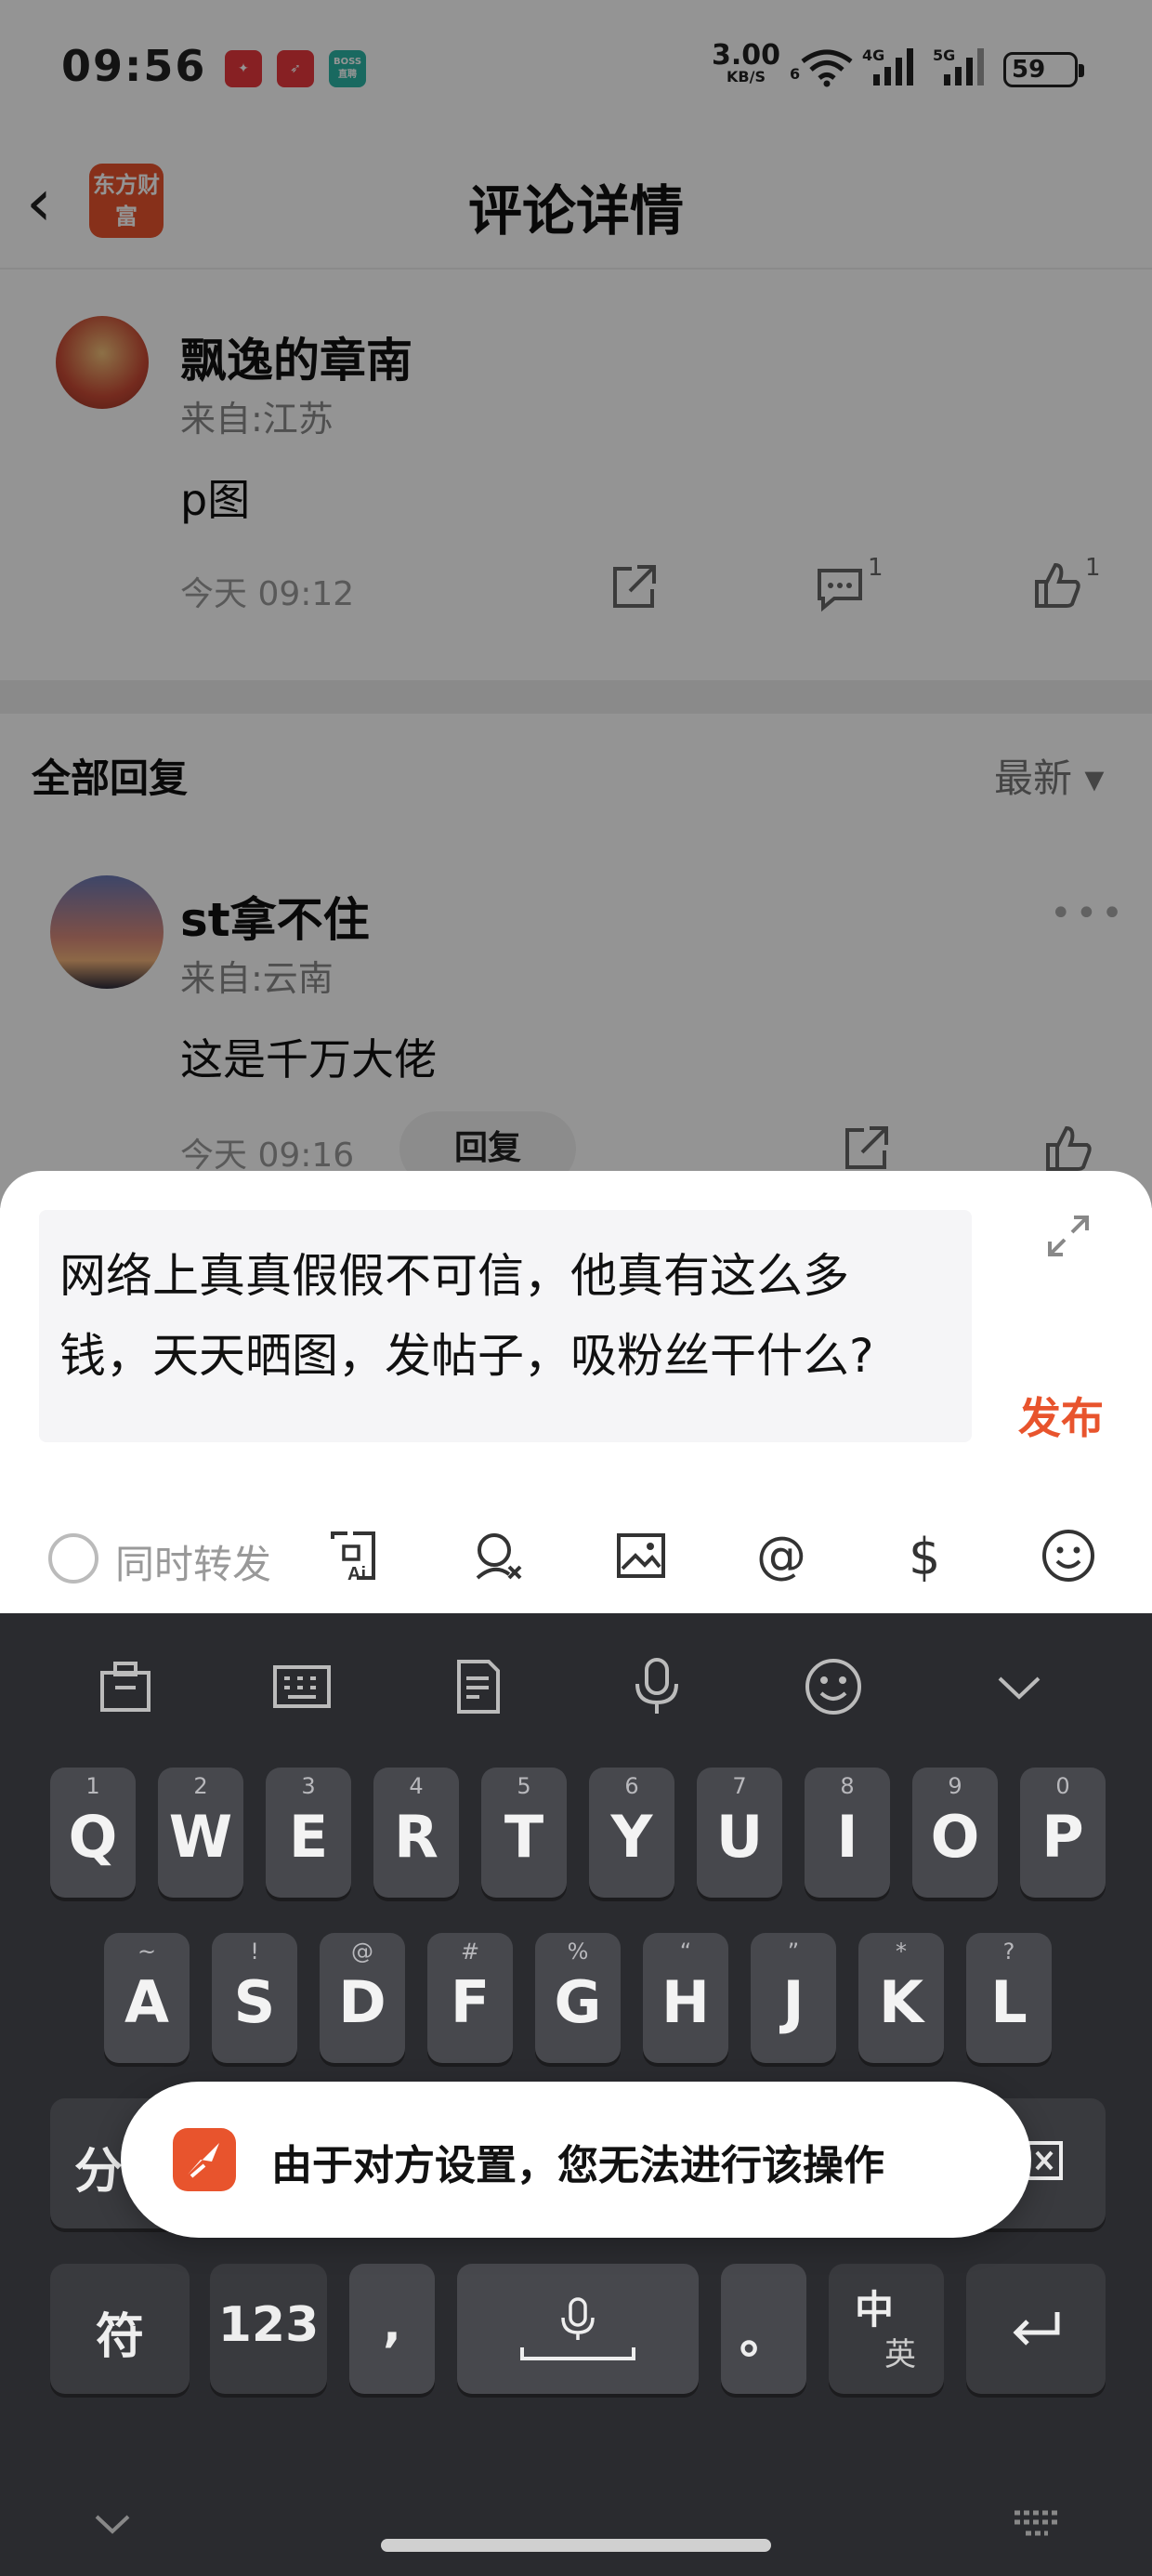 The height and width of the screenshot is (2576, 1152). Describe the element at coordinates (524, 1786) in the screenshot. I see `key-t-sub: 5` at that location.